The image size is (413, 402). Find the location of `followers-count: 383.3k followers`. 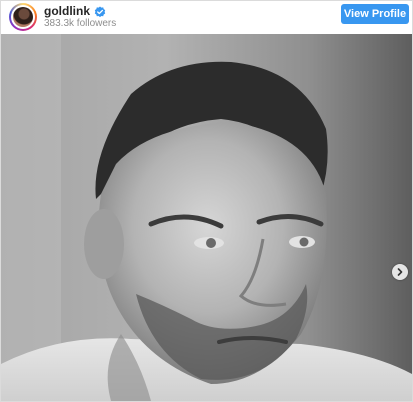

followers-count: 383.3k followers is located at coordinates (80, 23).